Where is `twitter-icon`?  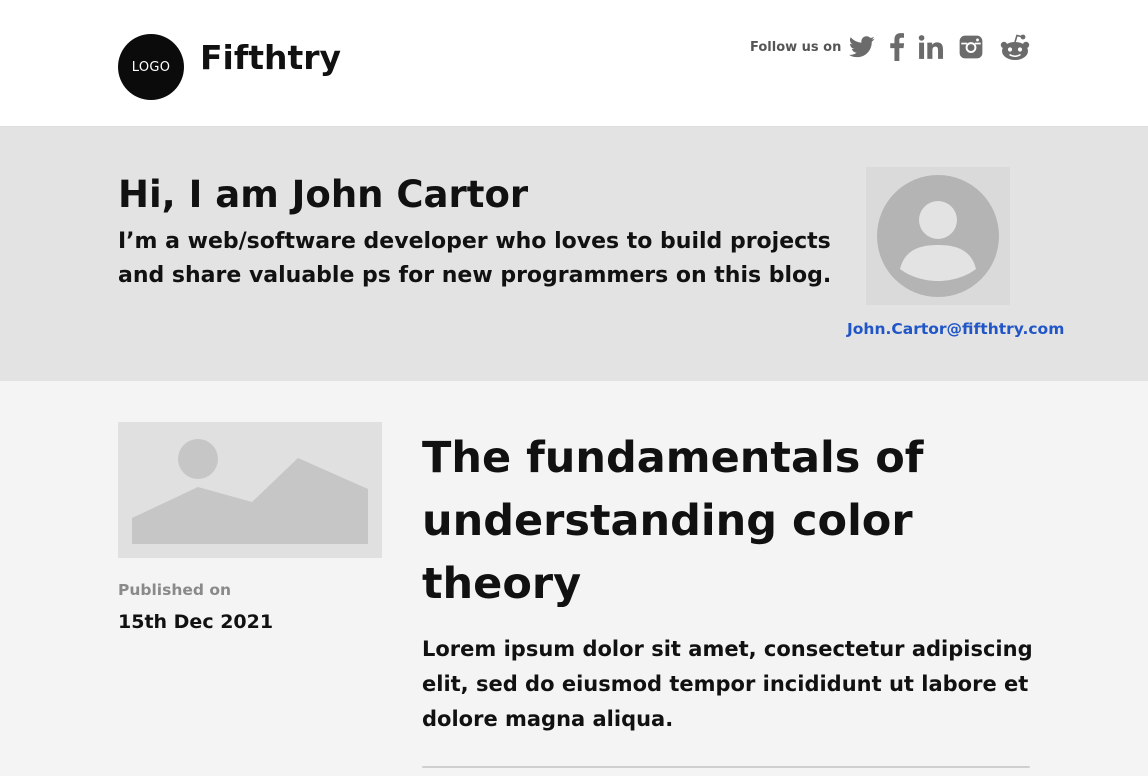 twitter-icon is located at coordinates (862, 47).